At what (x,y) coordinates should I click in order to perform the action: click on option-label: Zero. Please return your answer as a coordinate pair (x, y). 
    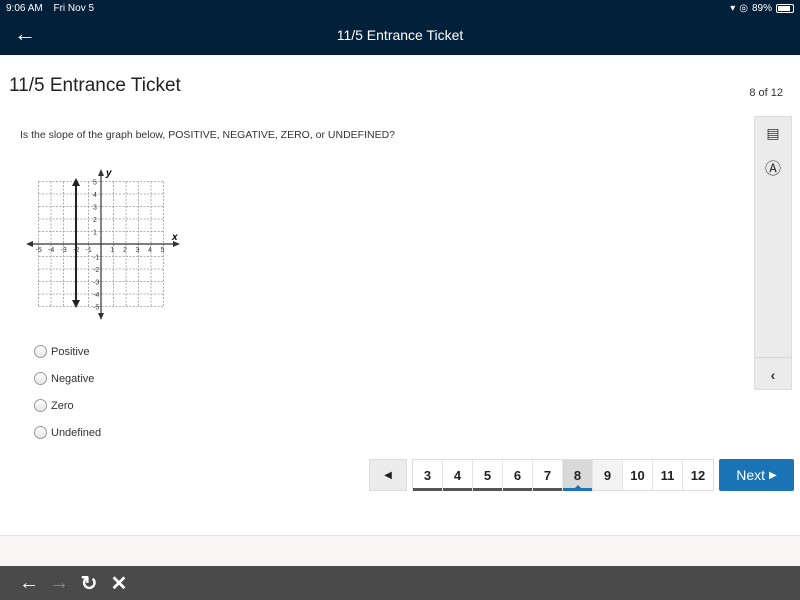
    Looking at the image, I should click on (62, 405).